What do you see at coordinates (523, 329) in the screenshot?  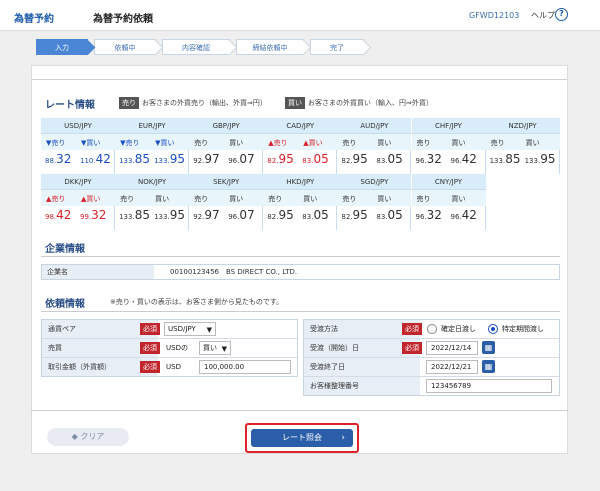 I see `delivery-period-label: 特定期間渡し` at bounding box center [523, 329].